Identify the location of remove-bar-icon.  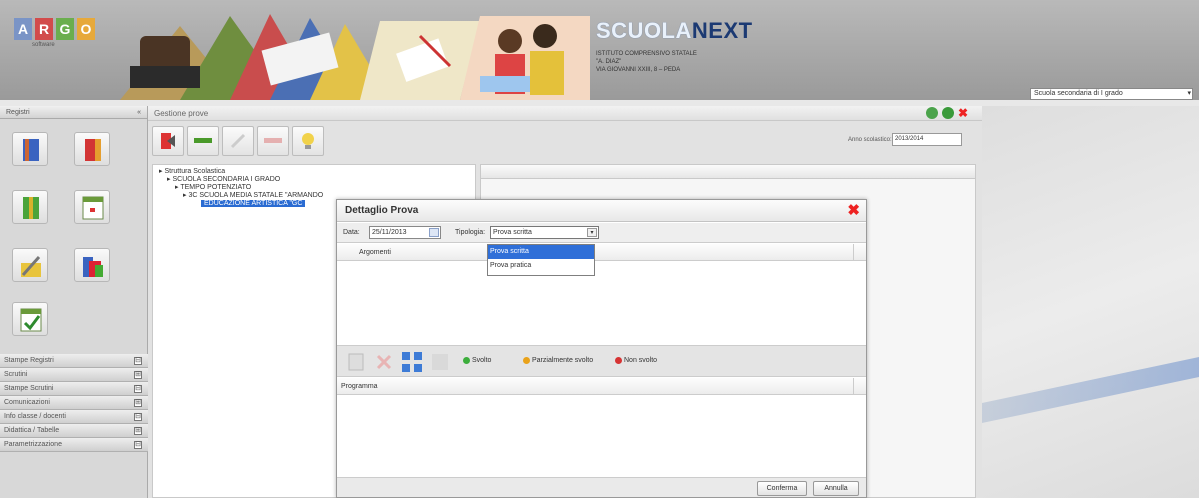
(273, 140).